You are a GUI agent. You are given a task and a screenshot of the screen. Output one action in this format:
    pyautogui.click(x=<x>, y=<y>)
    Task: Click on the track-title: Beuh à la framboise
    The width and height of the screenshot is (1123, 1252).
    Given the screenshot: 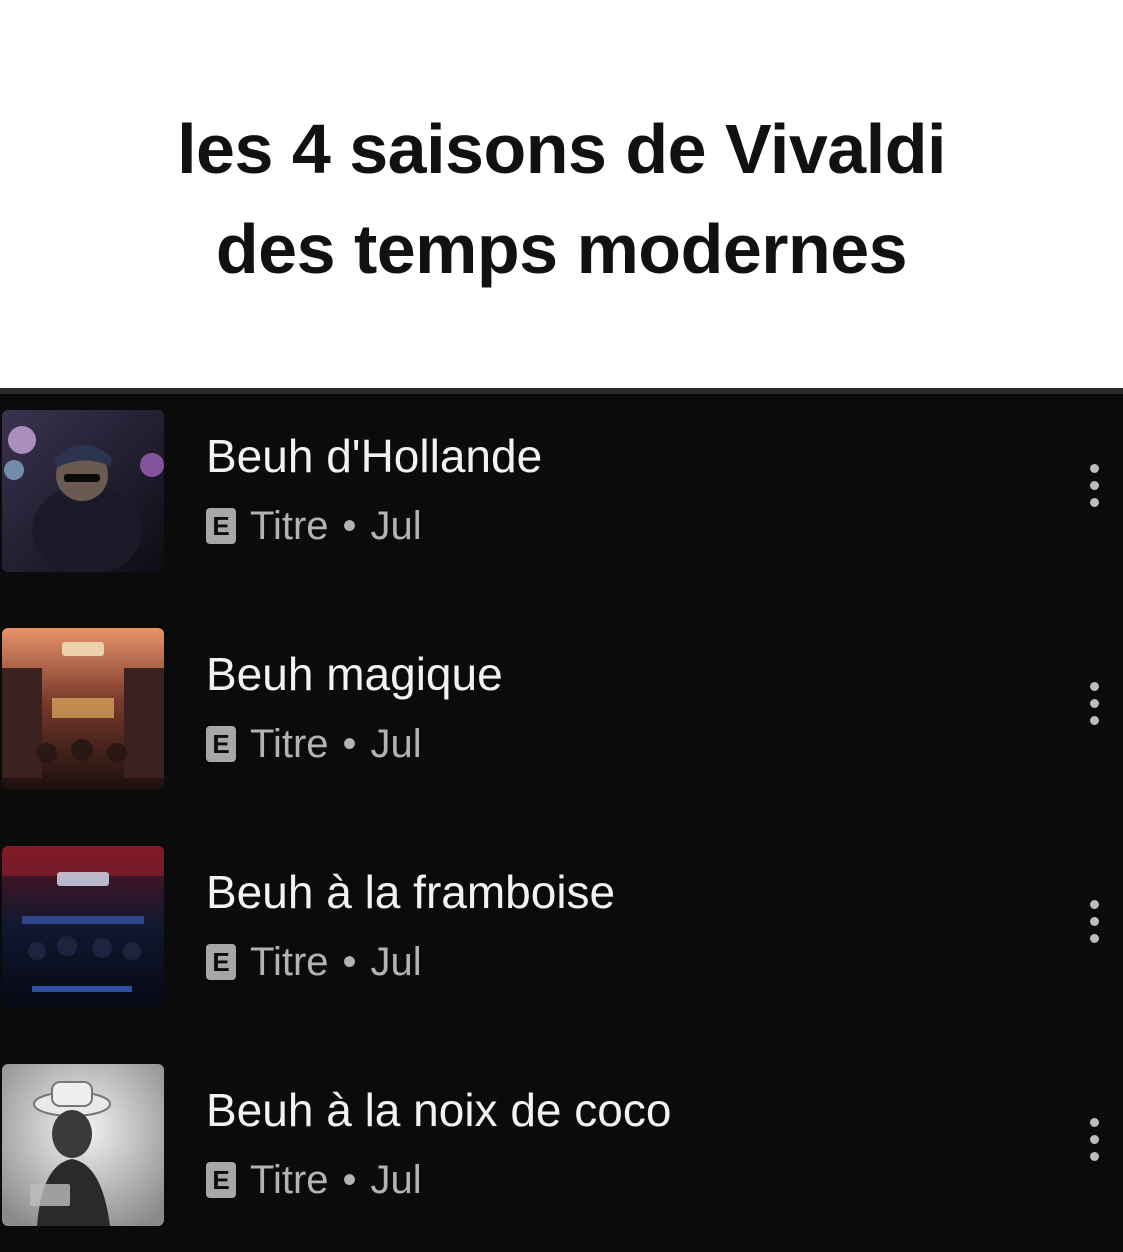 What is the action you would take?
    pyautogui.click(x=411, y=892)
    